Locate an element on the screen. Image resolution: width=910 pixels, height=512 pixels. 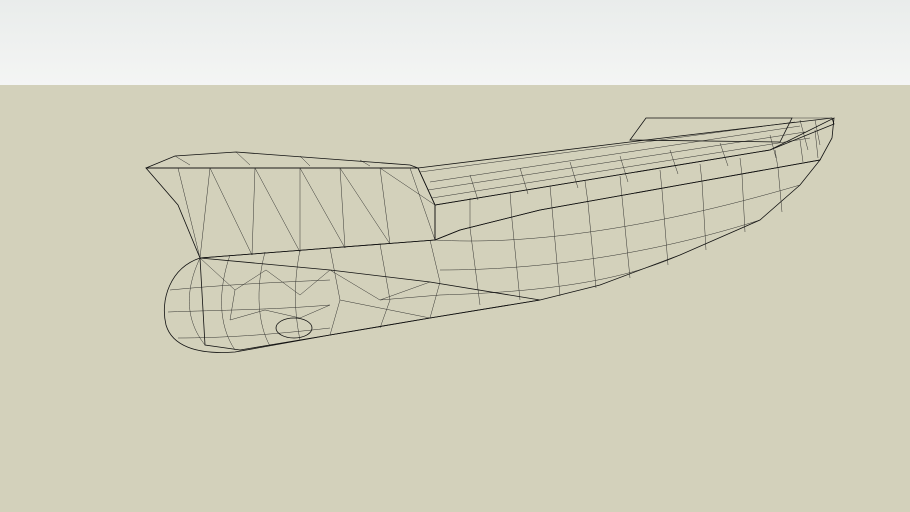
stern-mesh is located at coordinates (812, 134).